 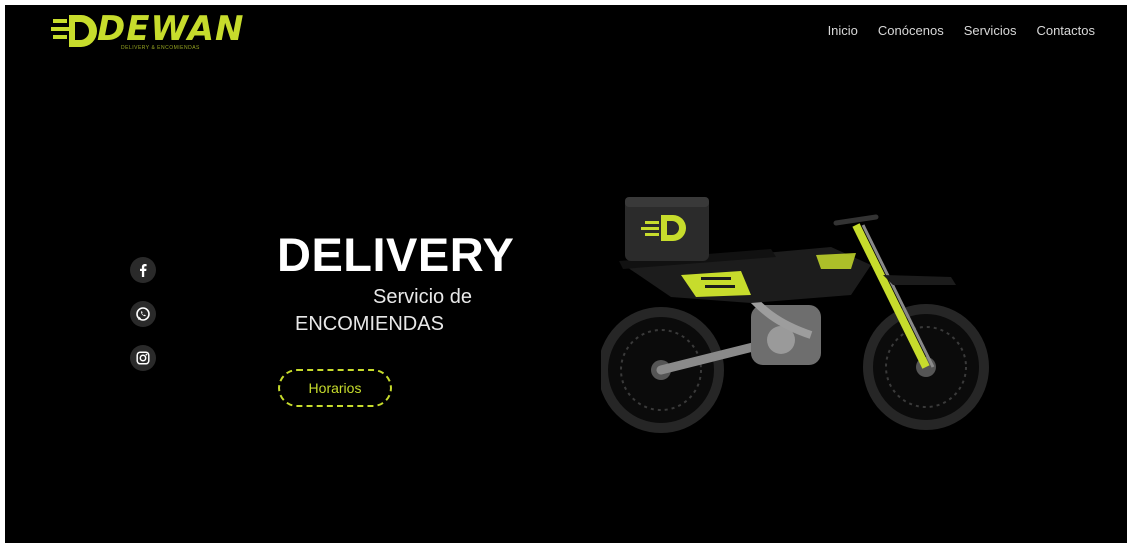 I want to click on facebook-icon, so click(x=143, y=270).